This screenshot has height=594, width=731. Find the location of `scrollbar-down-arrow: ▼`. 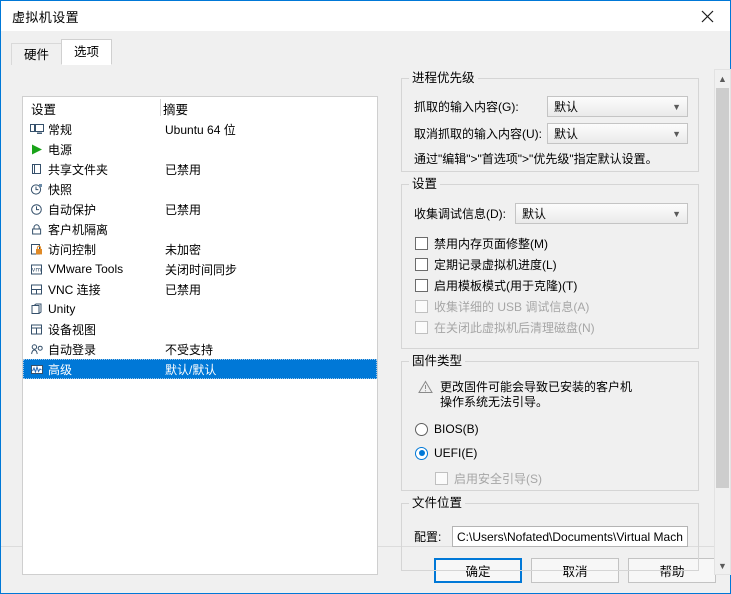

scrollbar-down-arrow: ▼ is located at coordinates (722, 565).